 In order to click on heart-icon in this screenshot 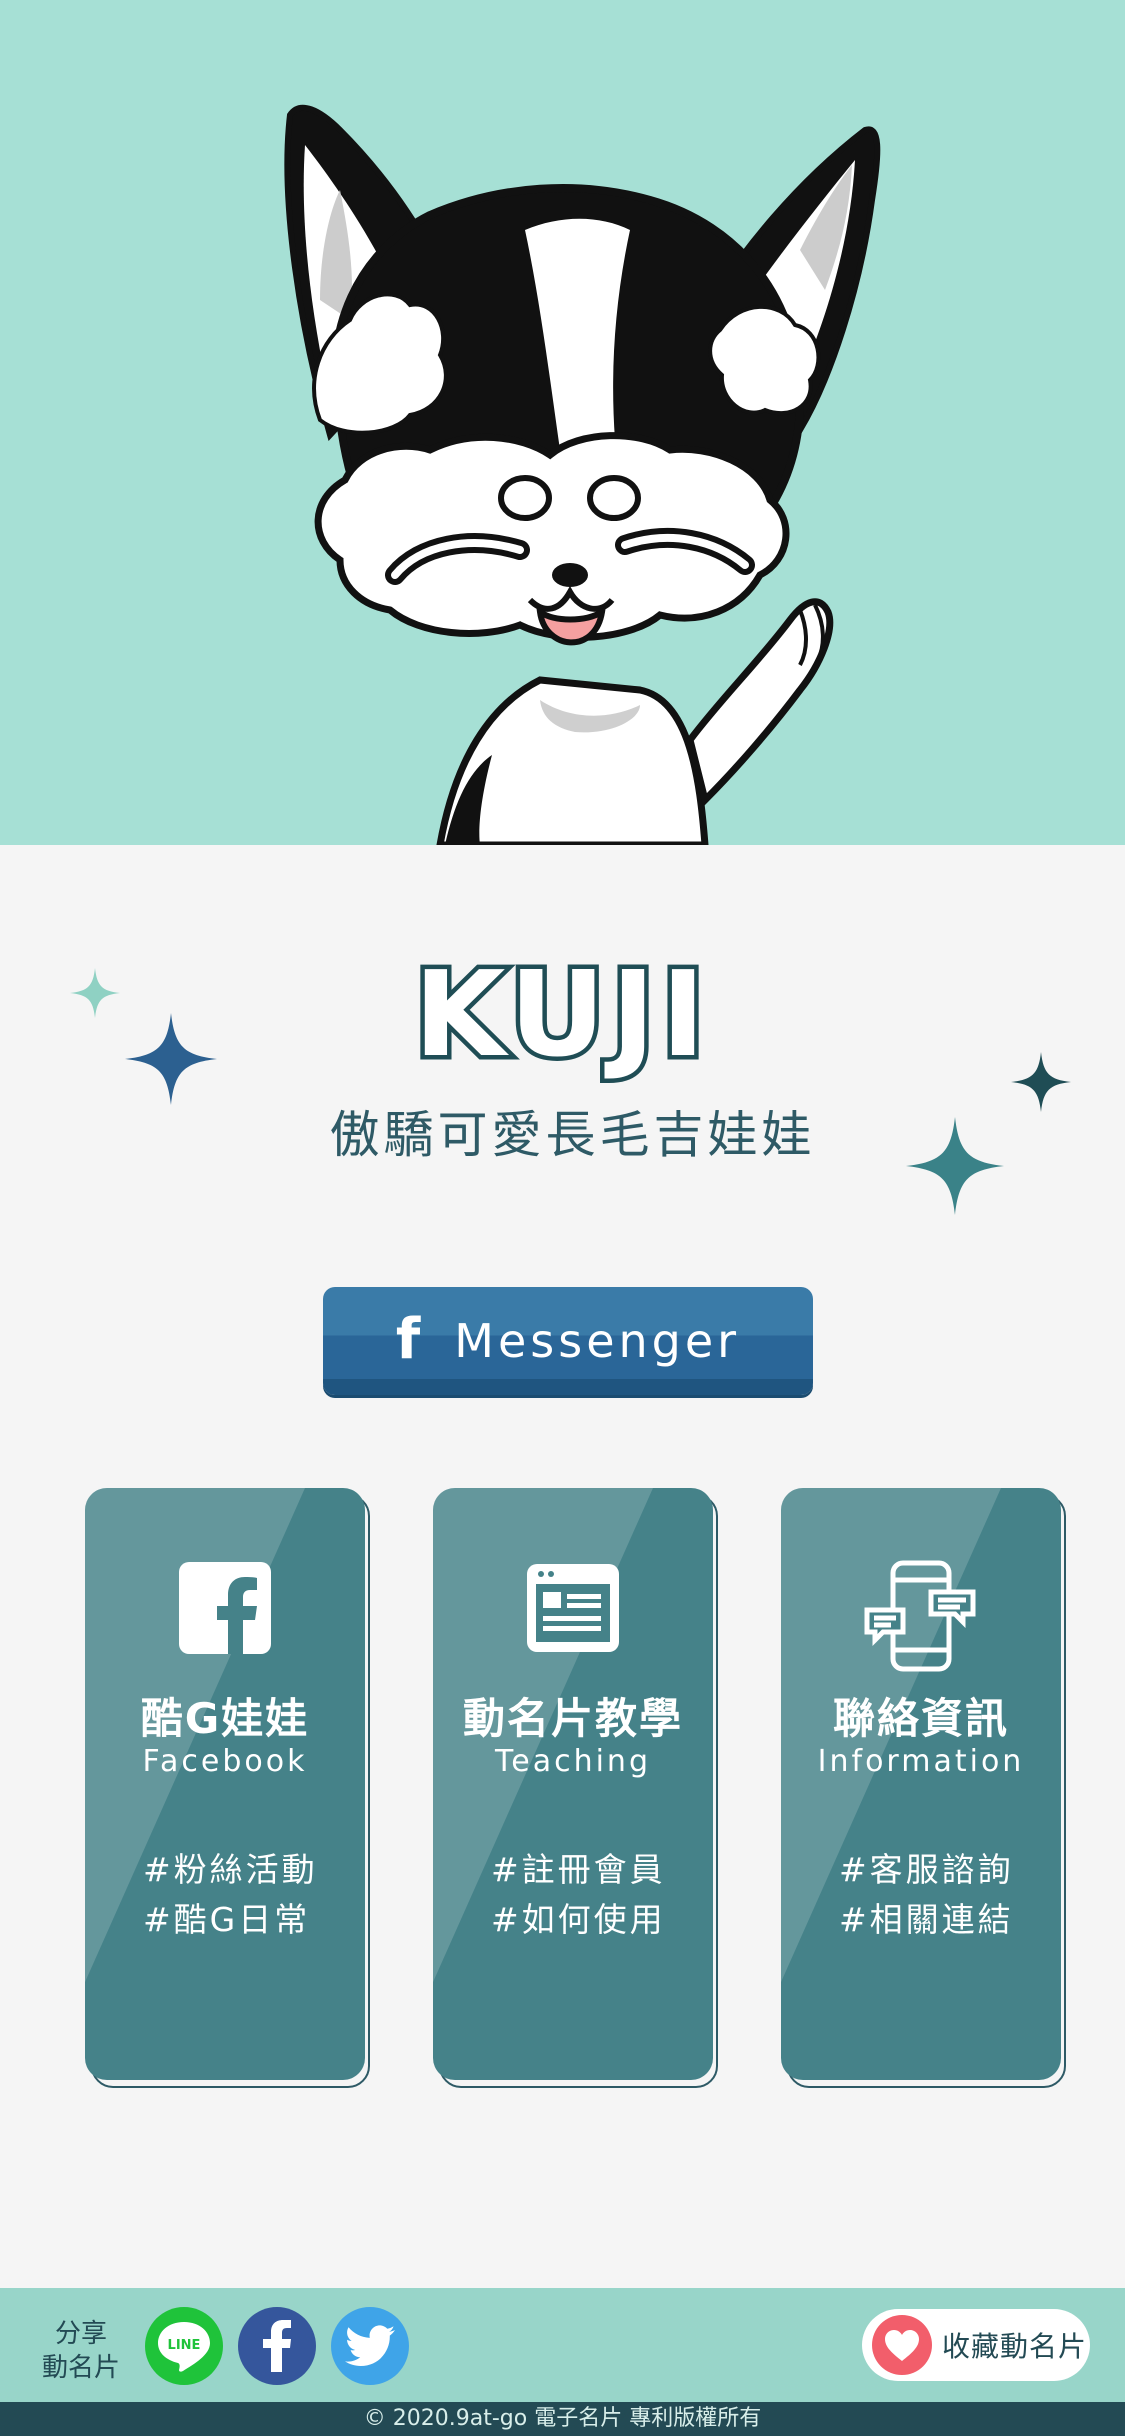, I will do `click(902, 2345)`.